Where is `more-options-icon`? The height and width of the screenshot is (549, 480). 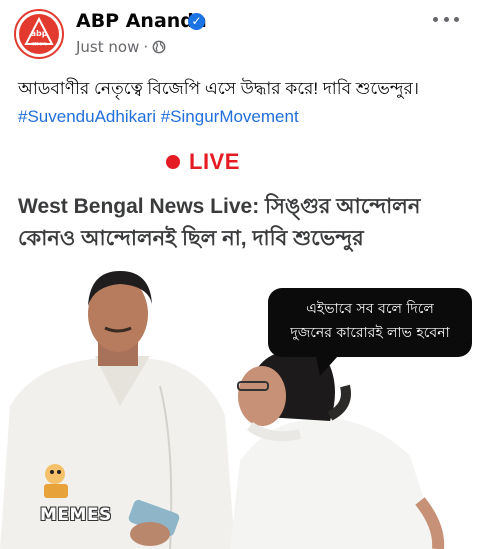 more-options-icon is located at coordinates (446, 19).